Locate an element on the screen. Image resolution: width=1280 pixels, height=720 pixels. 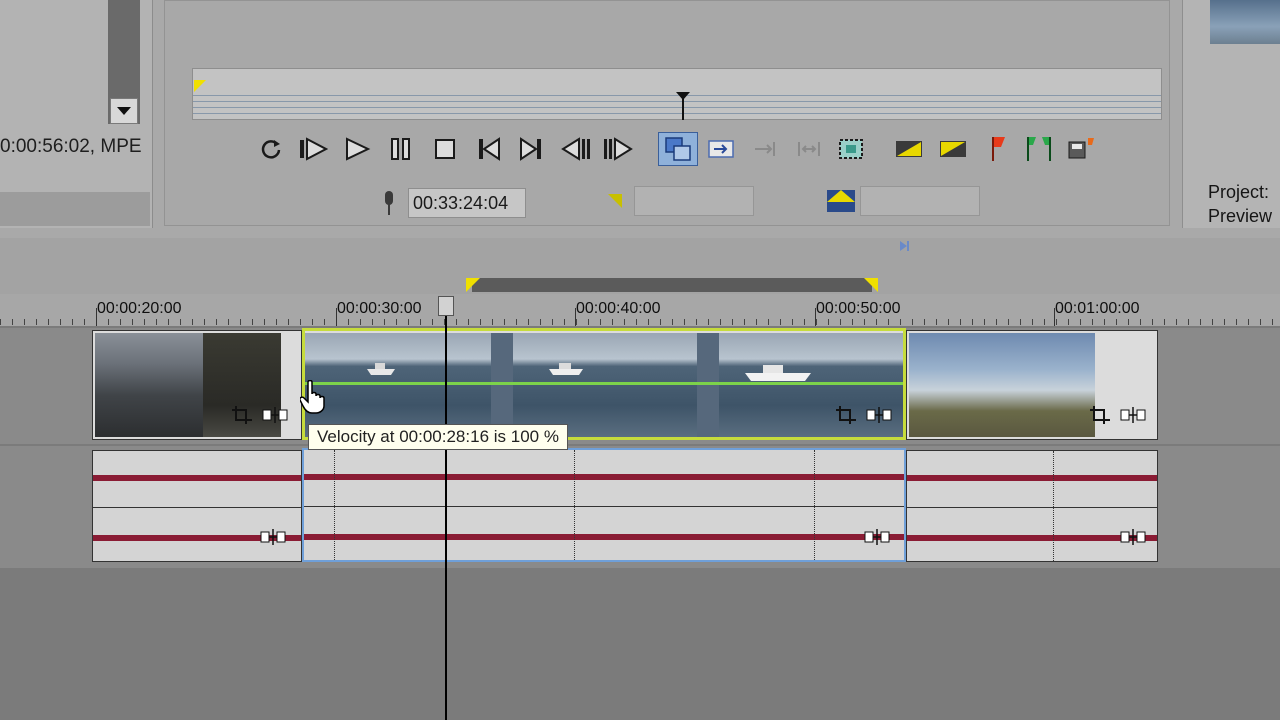
previous-frame-icon is located at coordinates (575, 149).